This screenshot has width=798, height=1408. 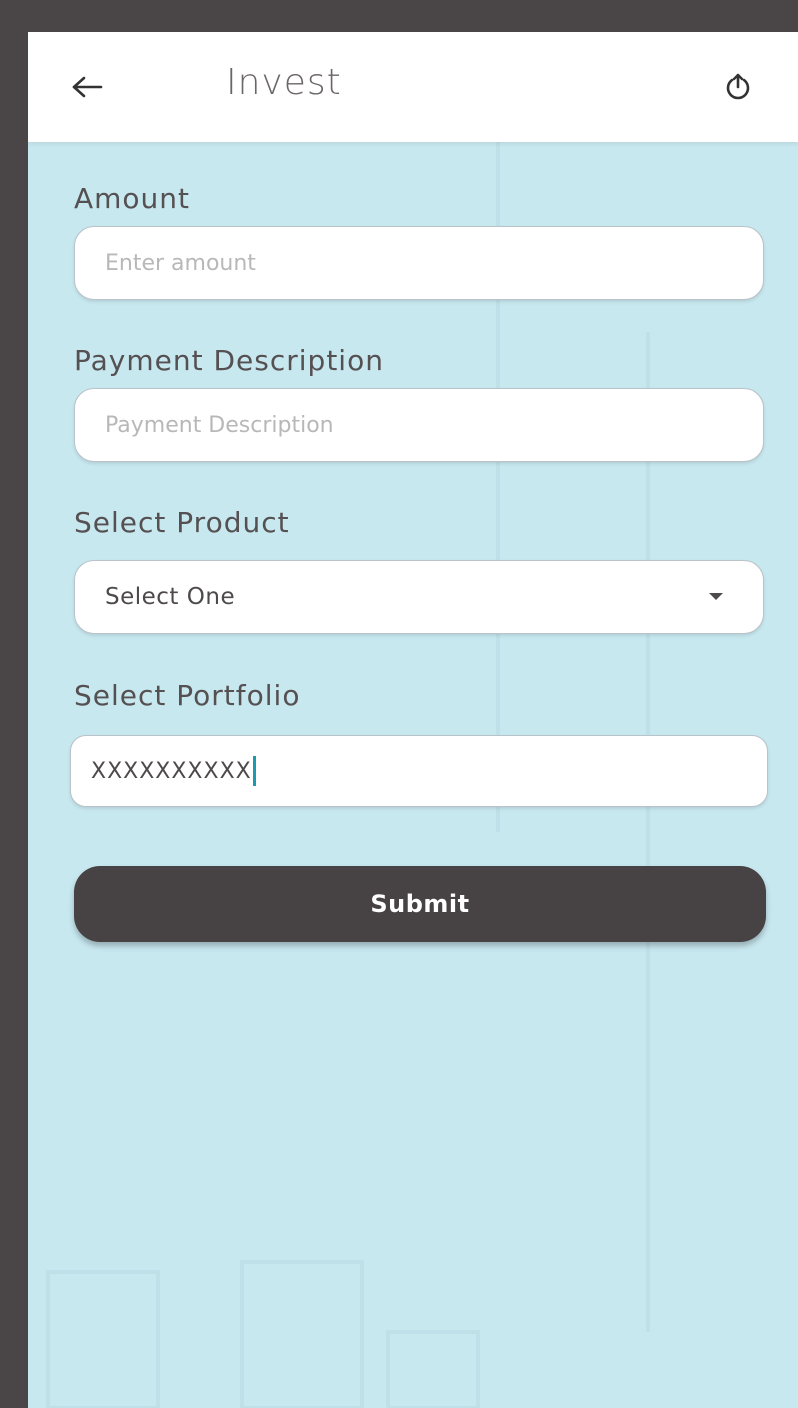 I want to click on payment-description-label: Payment Description, so click(x=229, y=360).